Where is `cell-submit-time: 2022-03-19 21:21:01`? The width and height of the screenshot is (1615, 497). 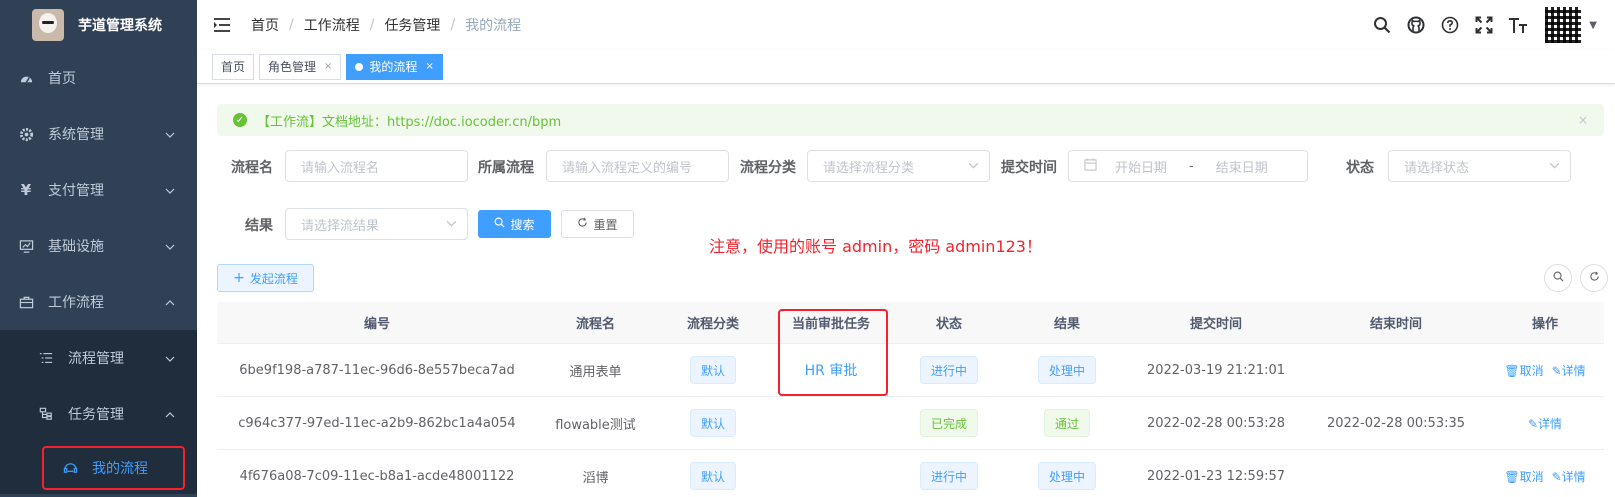
cell-submit-time: 2022-03-19 21:21:01 is located at coordinates (1216, 370).